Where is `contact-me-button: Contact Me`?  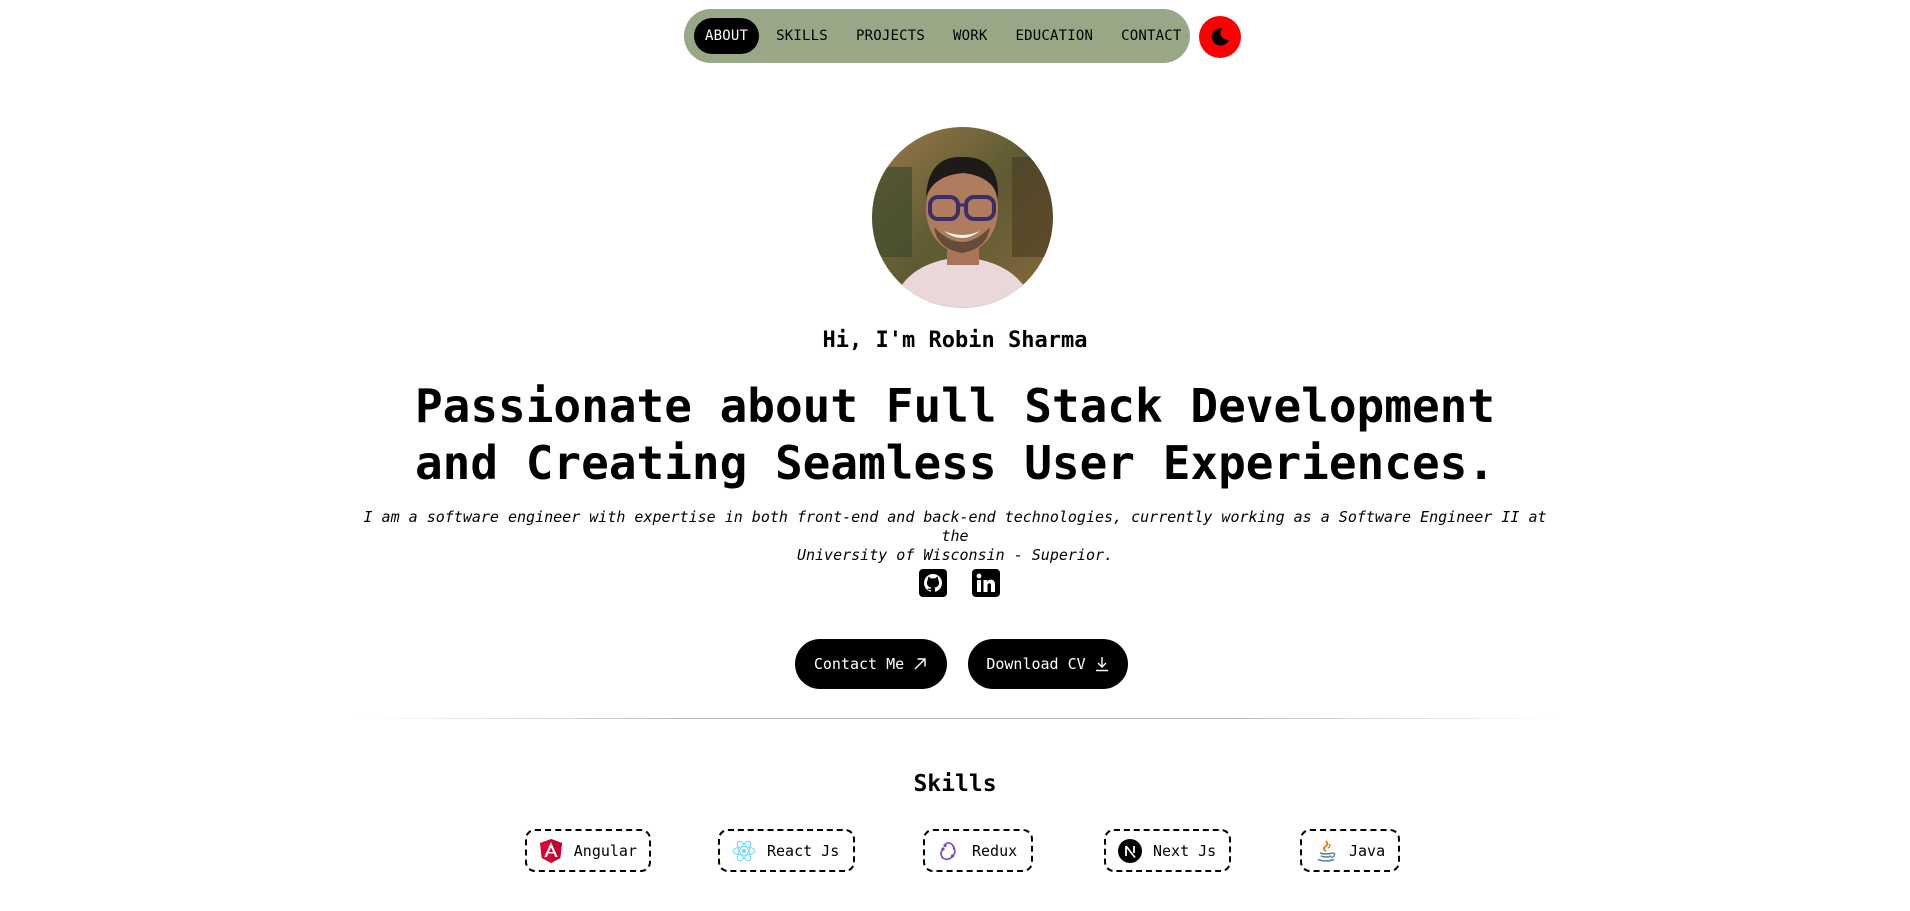
contact-me-button: Contact Me is located at coordinates (871, 664).